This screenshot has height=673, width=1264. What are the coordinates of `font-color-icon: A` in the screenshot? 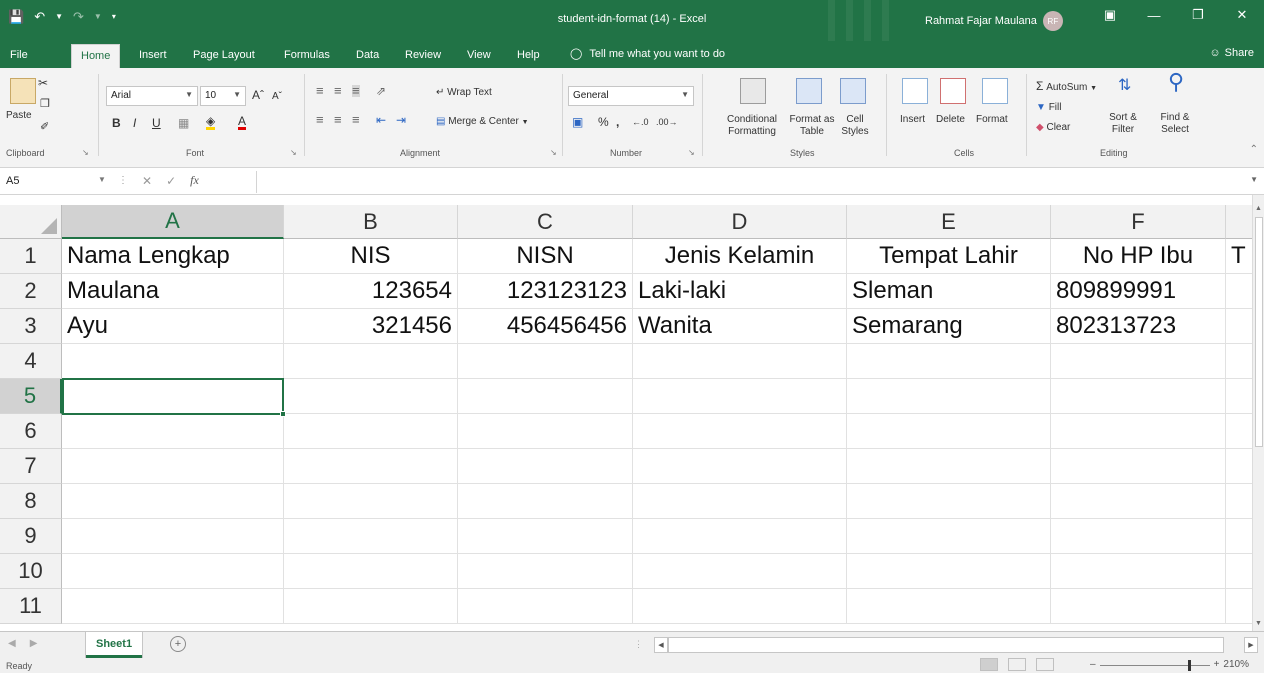 It's located at (242, 122).